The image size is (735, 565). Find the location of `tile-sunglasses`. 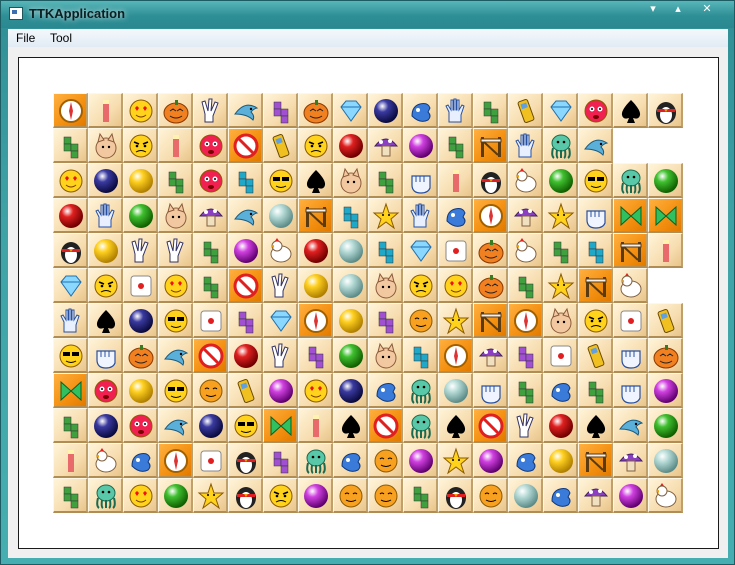

tile-sunglasses is located at coordinates (245, 425).